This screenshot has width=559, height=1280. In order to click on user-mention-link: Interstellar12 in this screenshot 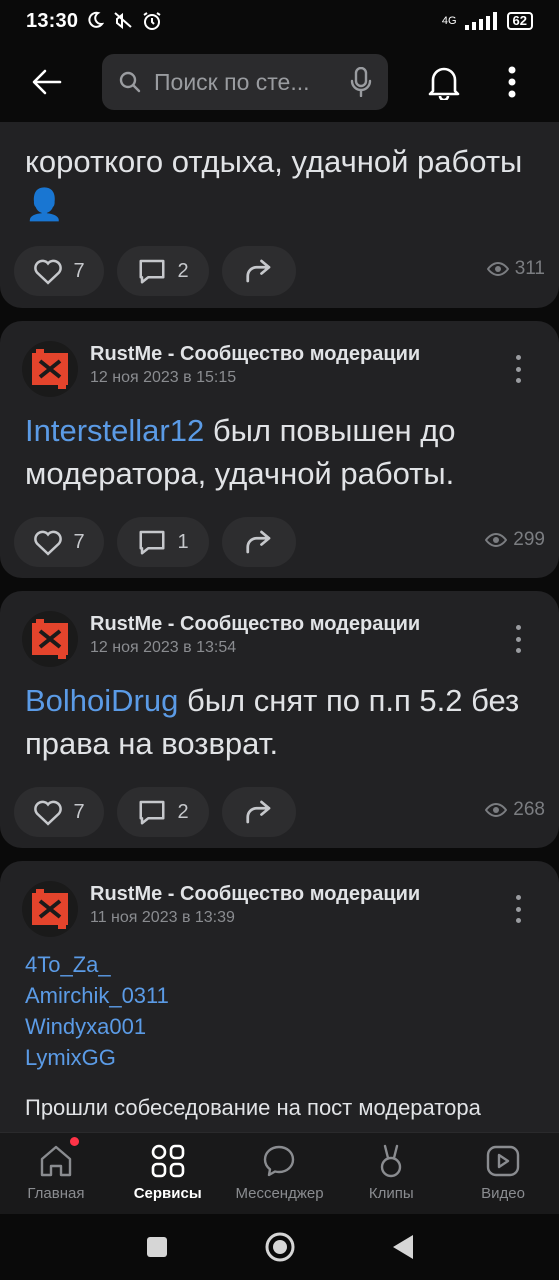, I will do `click(114, 430)`.